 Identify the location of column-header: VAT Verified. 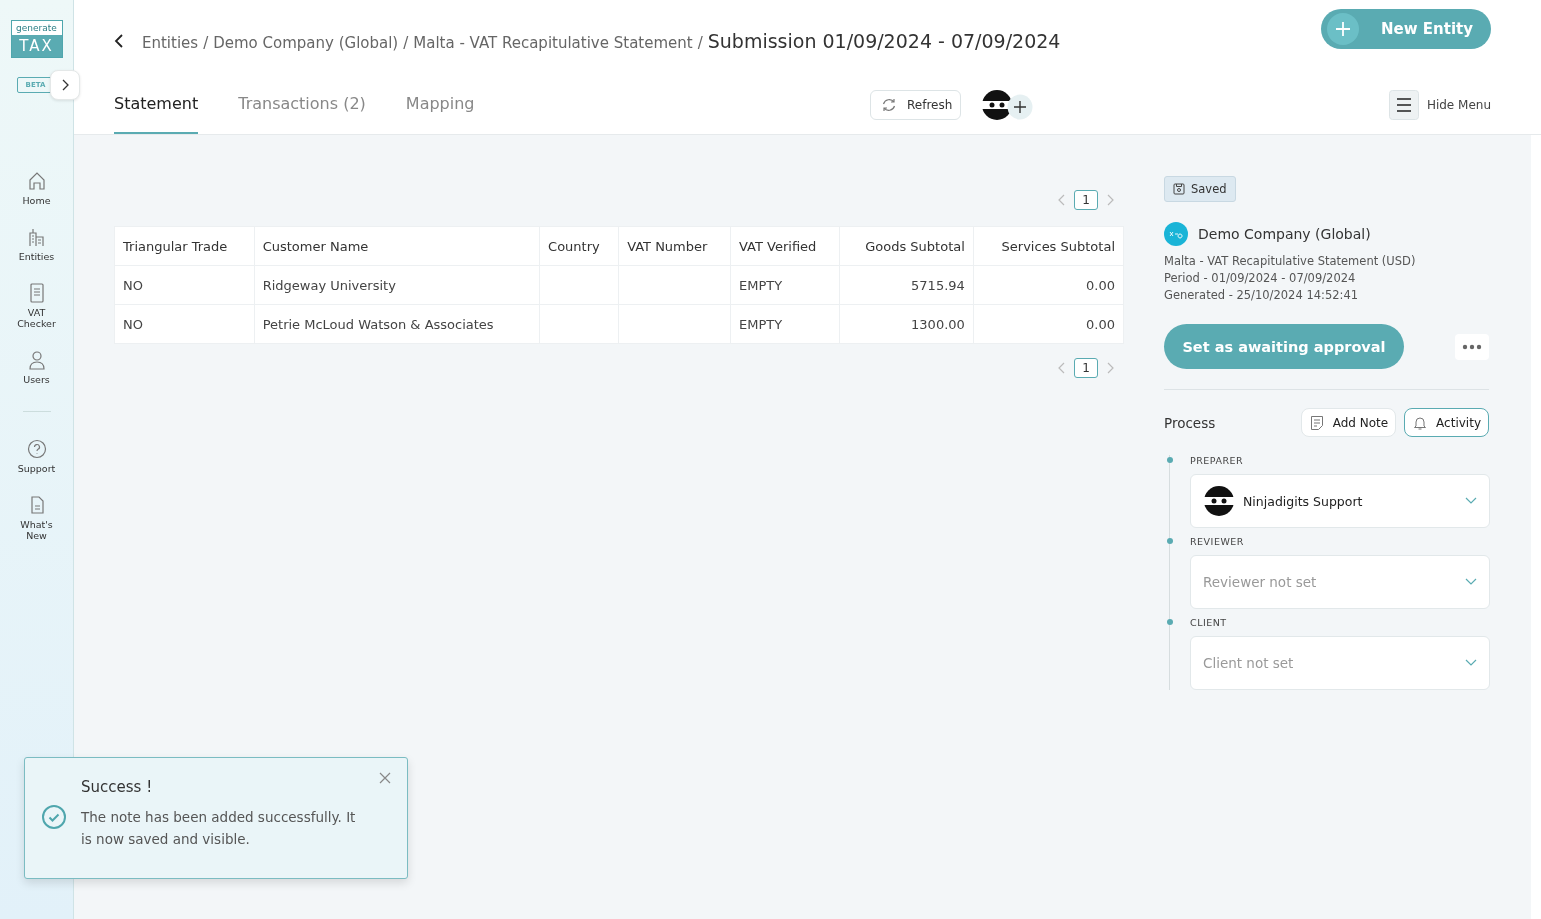
(785, 246).